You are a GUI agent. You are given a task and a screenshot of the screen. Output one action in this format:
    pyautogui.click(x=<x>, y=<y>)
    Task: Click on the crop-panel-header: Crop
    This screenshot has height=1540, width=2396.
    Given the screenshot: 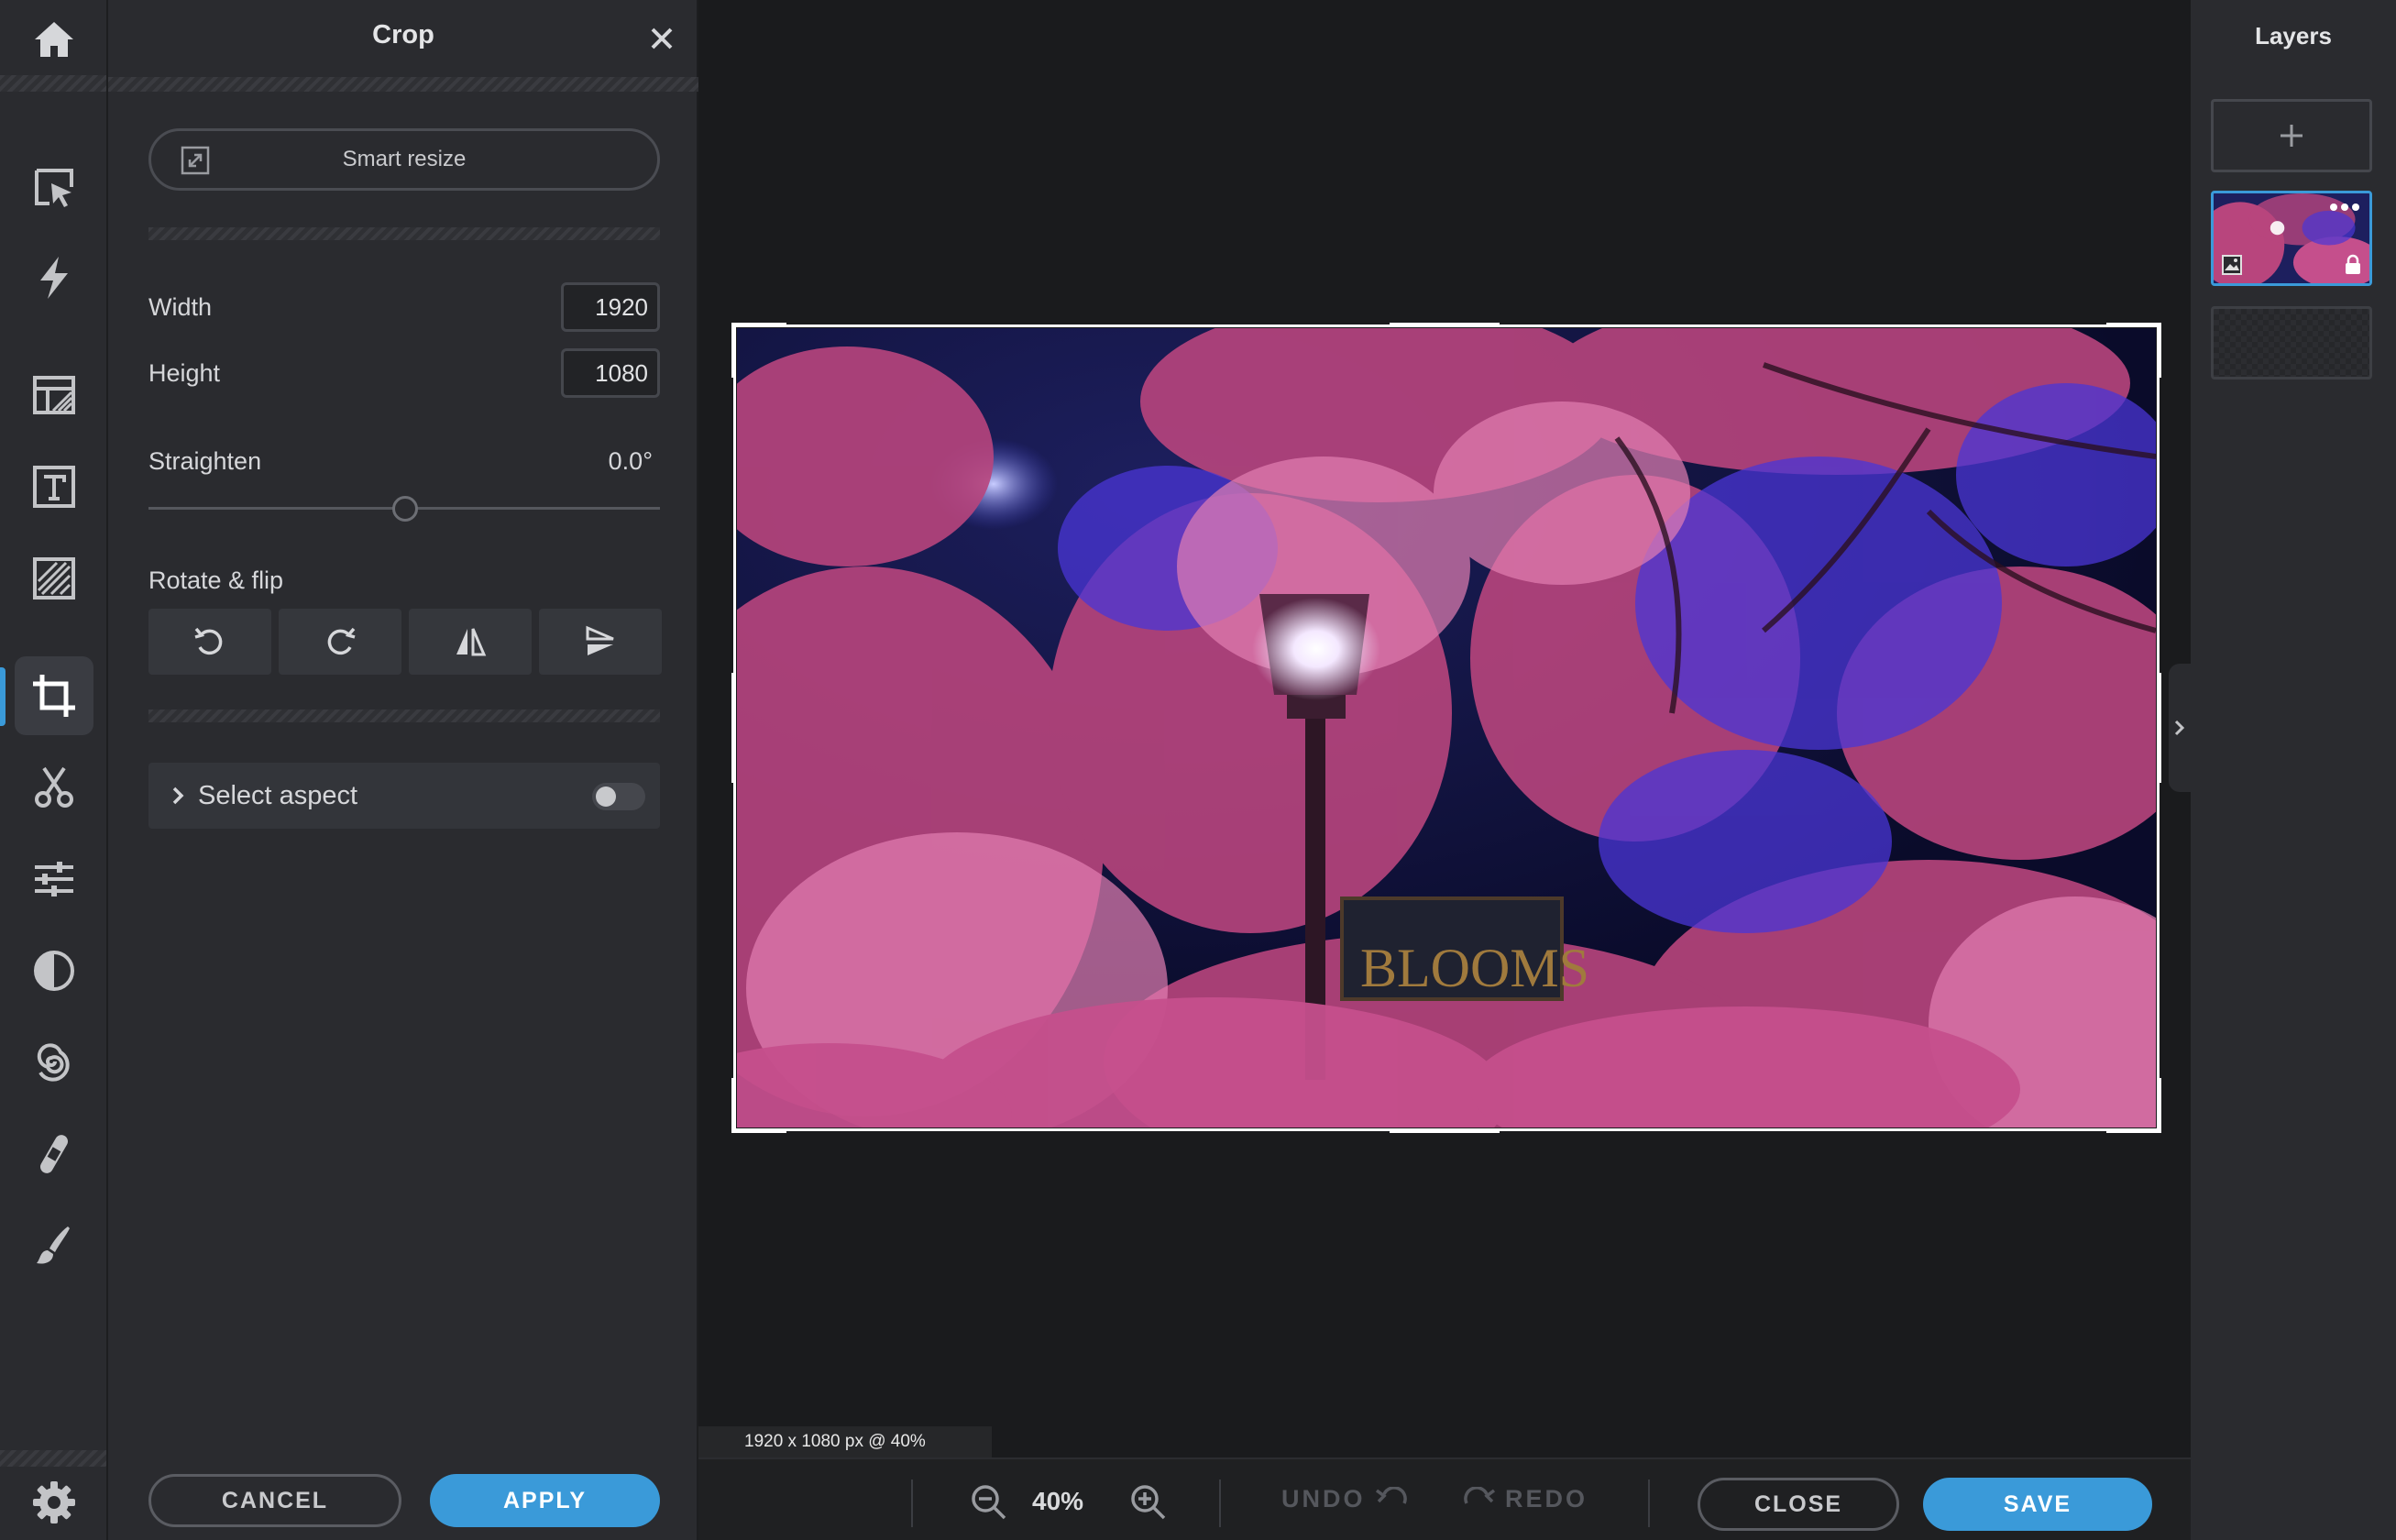 What is the action you would take?
    pyautogui.click(x=403, y=38)
    